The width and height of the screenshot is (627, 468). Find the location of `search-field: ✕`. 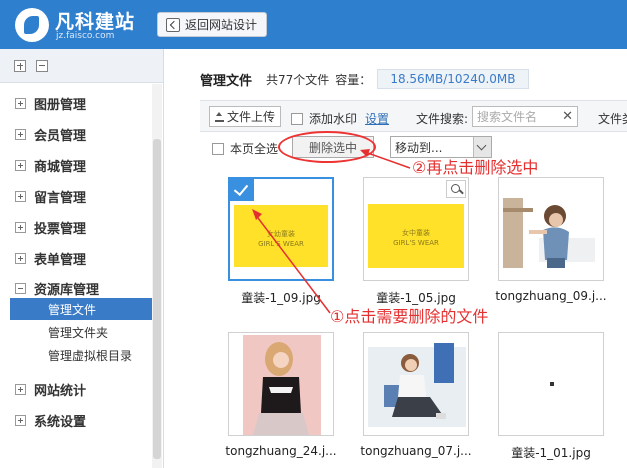

search-field: ✕ is located at coordinates (525, 116).